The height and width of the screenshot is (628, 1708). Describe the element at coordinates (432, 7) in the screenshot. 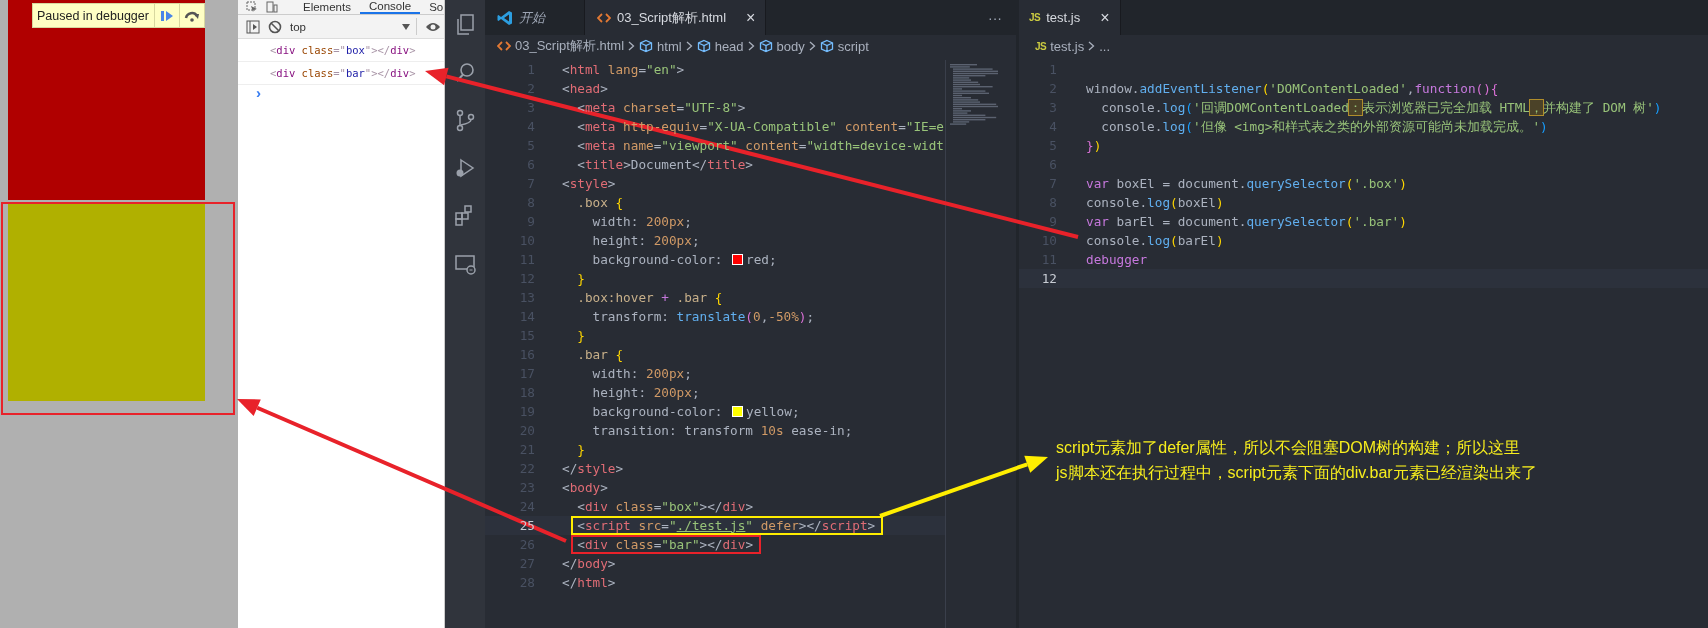

I see `devtools-tab: So` at that location.